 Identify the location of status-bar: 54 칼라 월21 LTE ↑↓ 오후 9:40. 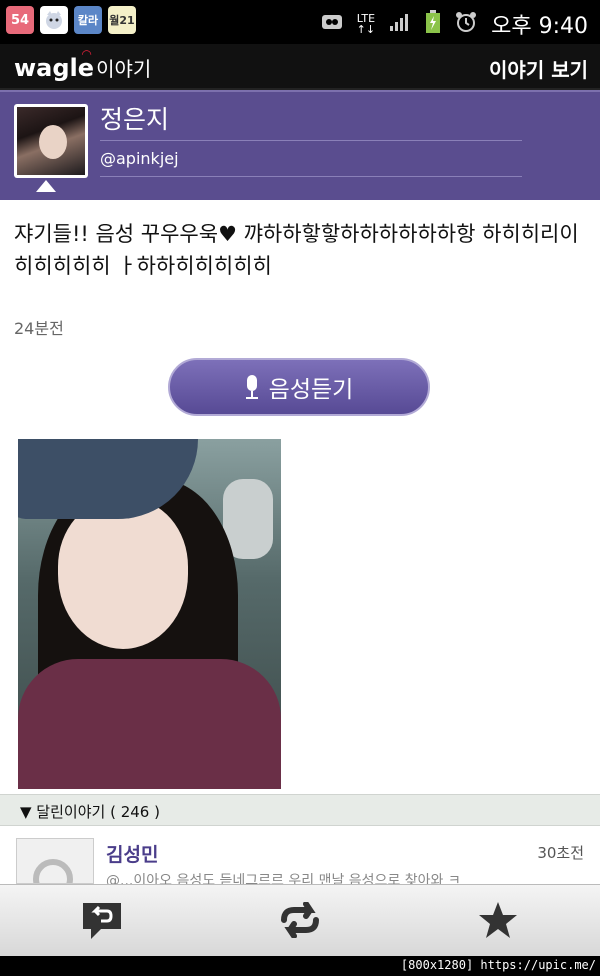
(300, 22).